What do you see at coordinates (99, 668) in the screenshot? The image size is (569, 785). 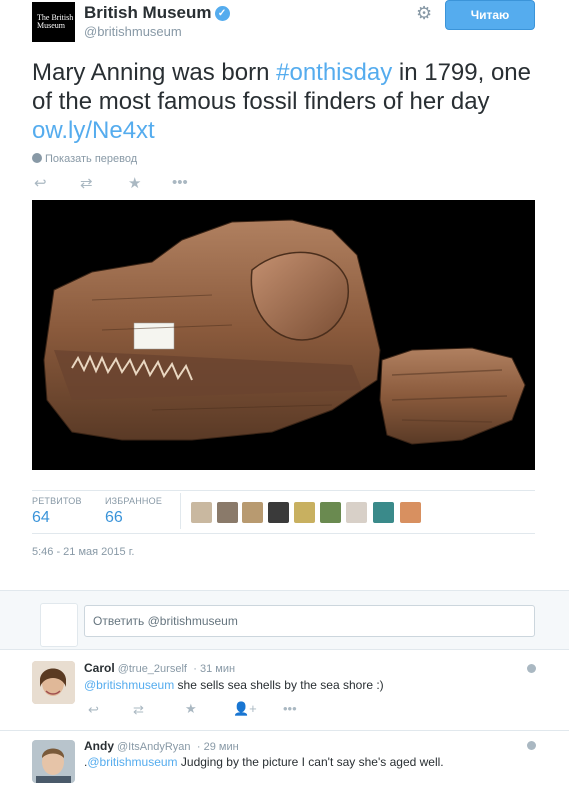 I see `reply-author-name: Carol` at bounding box center [99, 668].